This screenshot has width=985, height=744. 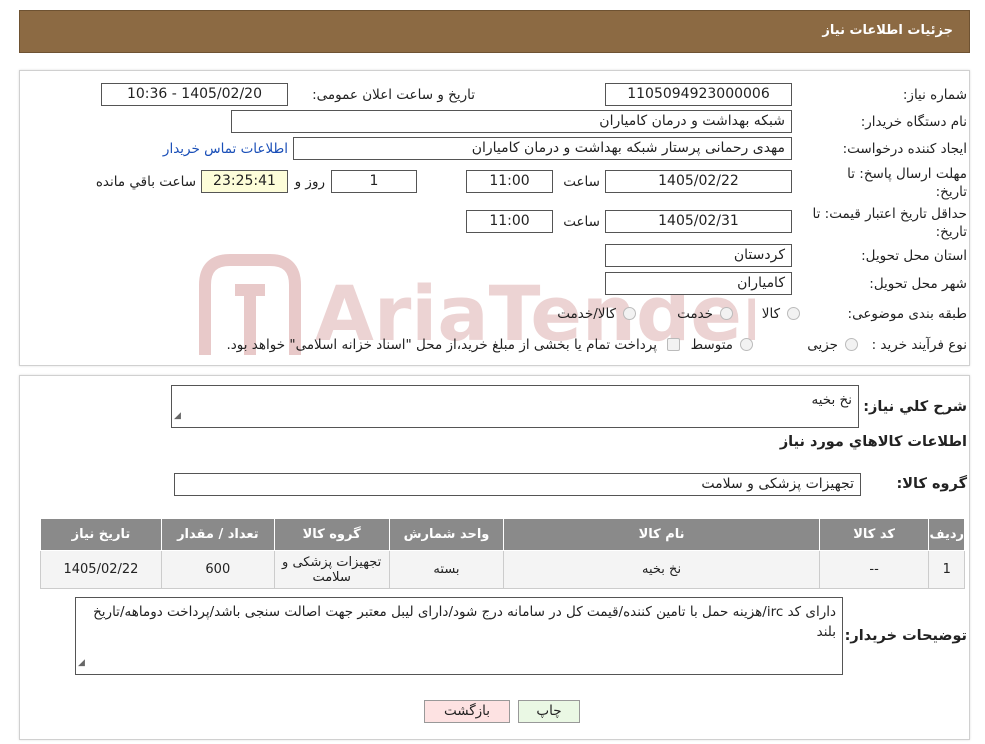 What do you see at coordinates (374, 181) in the screenshot?
I see `days-remaining-field: 1` at bounding box center [374, 181].